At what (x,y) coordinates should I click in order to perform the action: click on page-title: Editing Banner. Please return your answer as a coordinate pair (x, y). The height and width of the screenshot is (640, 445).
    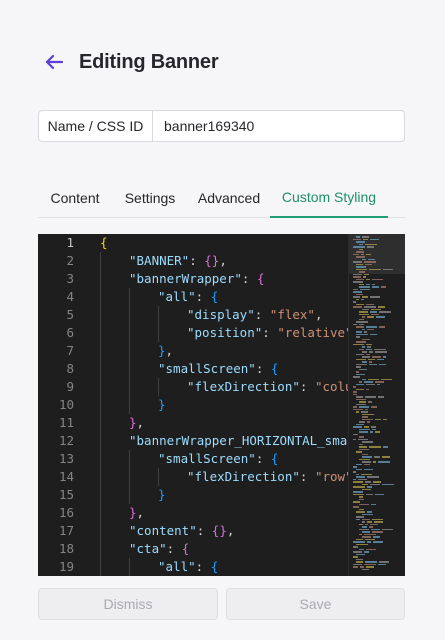
    Looking at the image, I should click on (149, 61).